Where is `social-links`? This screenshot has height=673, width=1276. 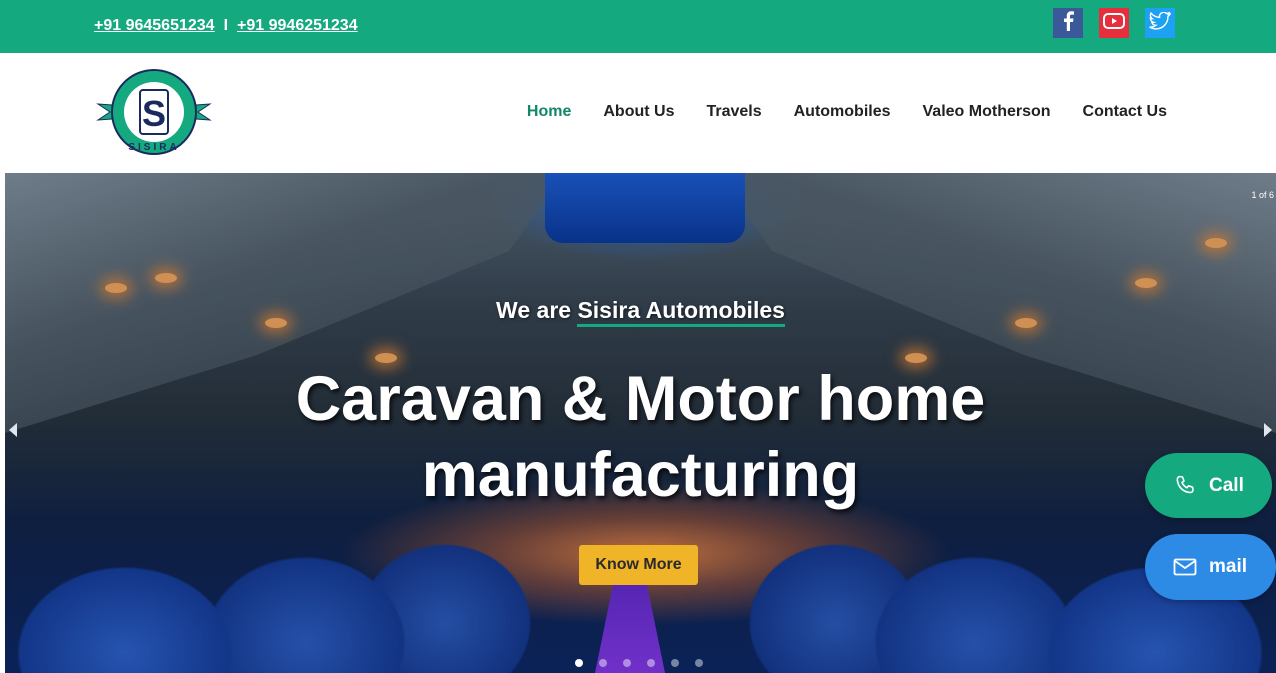 social-links is located at coordinates (1114, 23).